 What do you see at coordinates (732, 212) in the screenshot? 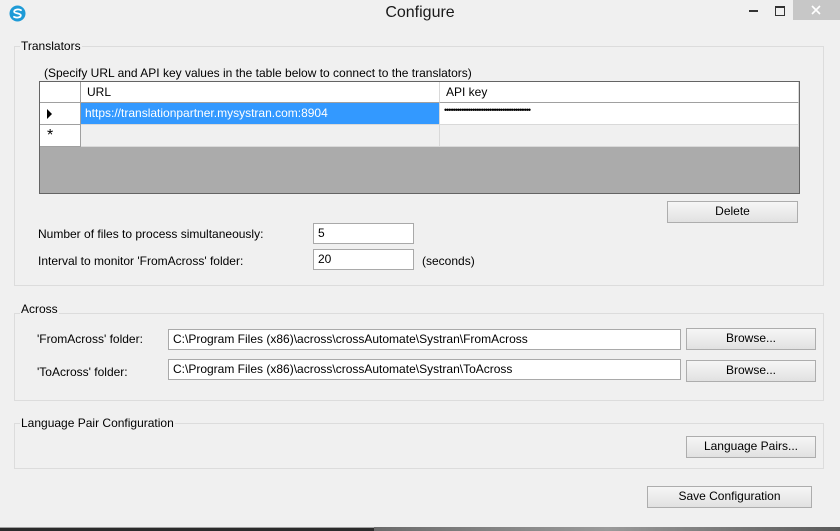
I see `delete-button: Delete` at bounding box center [732, 212].